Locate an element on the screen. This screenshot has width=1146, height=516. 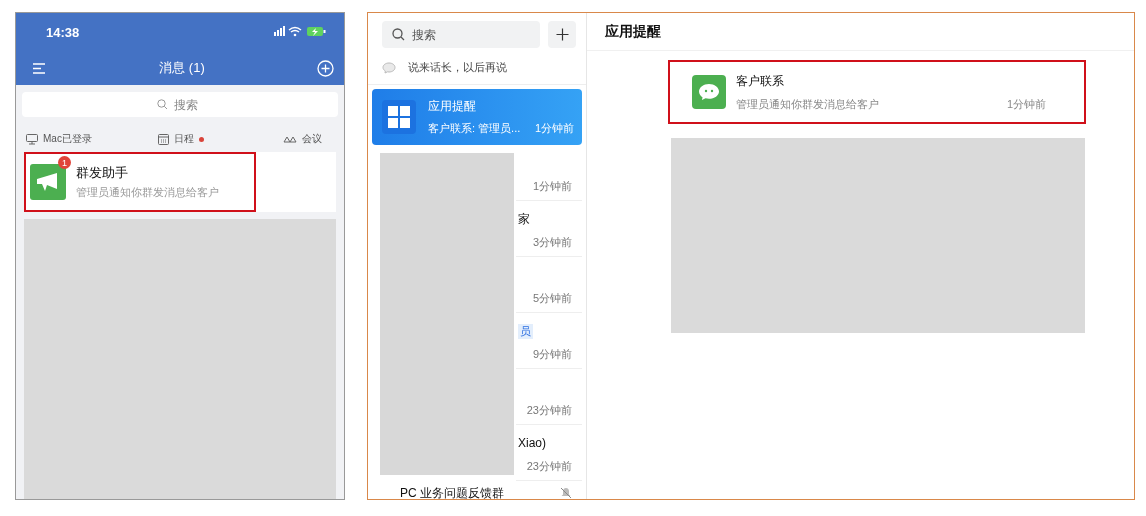
conversation-item: 5分钟前 is located at coordinates (549, 285).